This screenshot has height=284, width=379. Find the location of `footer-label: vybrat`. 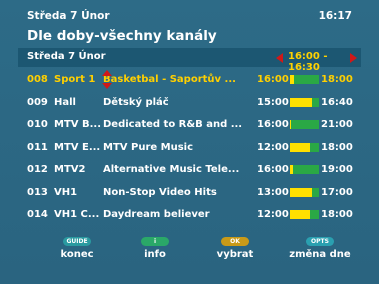

footer-label: vybrat is located at coordinates (235, 254).